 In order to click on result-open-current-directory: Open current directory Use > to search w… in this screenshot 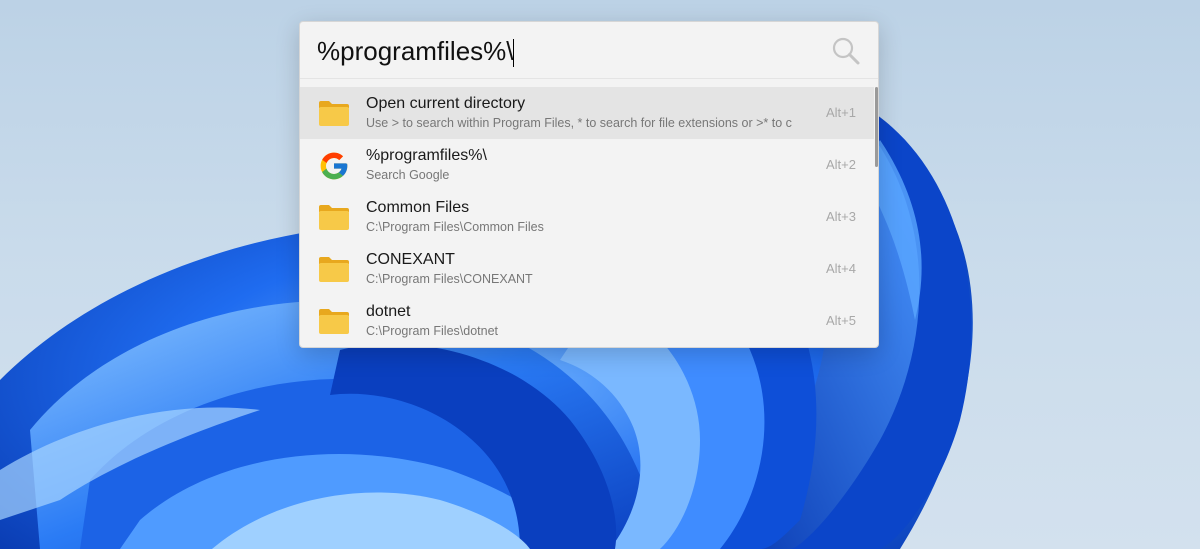, I will do `click(587, 113)`.